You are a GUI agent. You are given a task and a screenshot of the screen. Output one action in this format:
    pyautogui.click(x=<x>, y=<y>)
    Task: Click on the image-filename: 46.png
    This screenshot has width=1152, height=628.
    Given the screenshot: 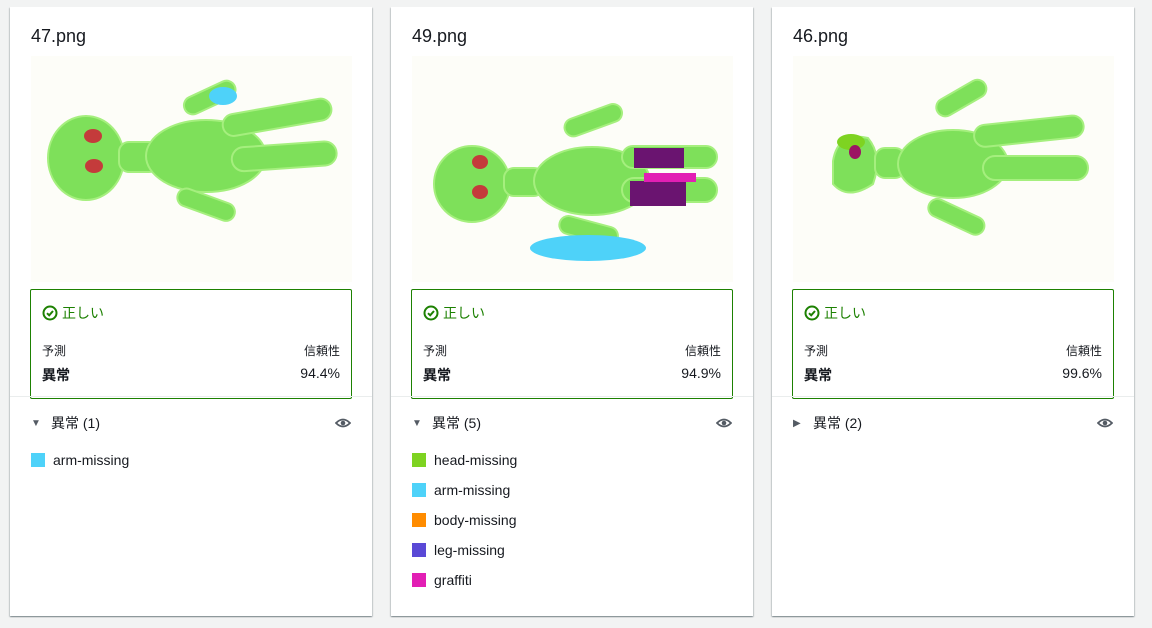 What is the action you would take?
    pyautogui.click(x=821, y=36)
    